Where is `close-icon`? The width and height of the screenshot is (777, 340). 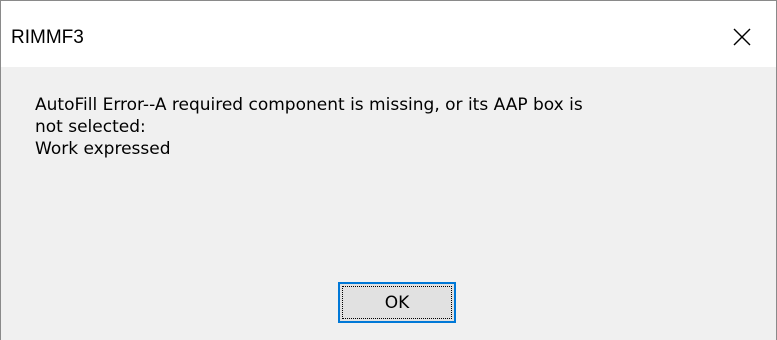 close-icon is located at coordinates (742, 37).